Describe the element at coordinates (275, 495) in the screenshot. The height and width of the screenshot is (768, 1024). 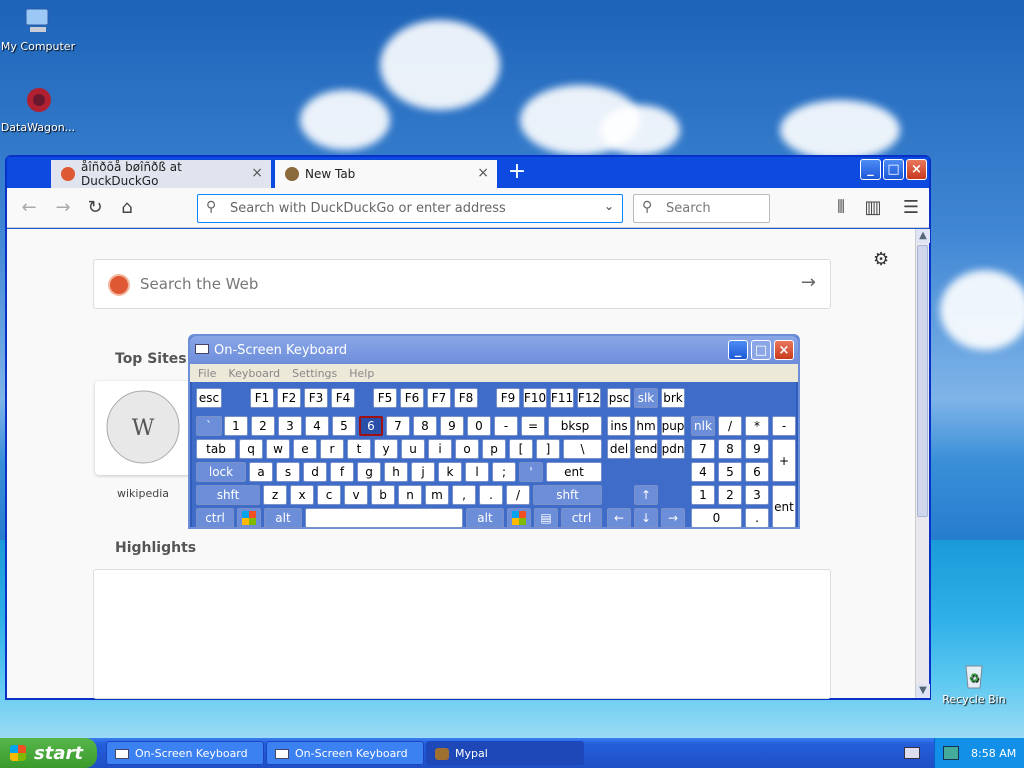
I see `key-z: z` at that location.